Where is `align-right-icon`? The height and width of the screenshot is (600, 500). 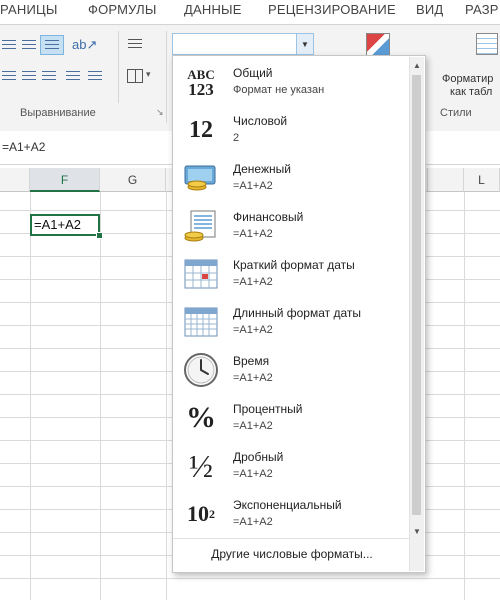 align-right-icon is located at coordinates (49, 76).